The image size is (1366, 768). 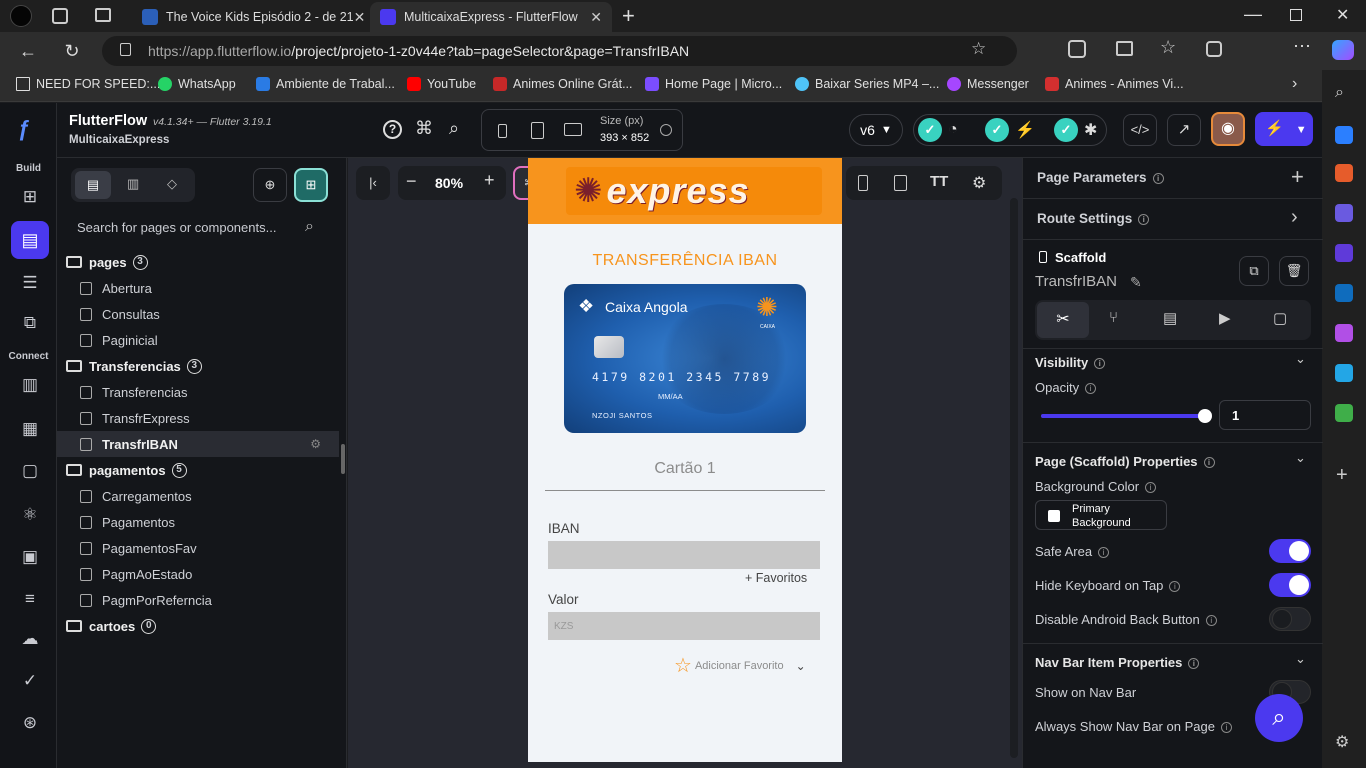 What do you see at coordinates (250, 17) in the screenshot?
I see `tab-voice-kids: The Voice Kids Episódio 2 - de 21 ✕` at bounding box center [250, 17].